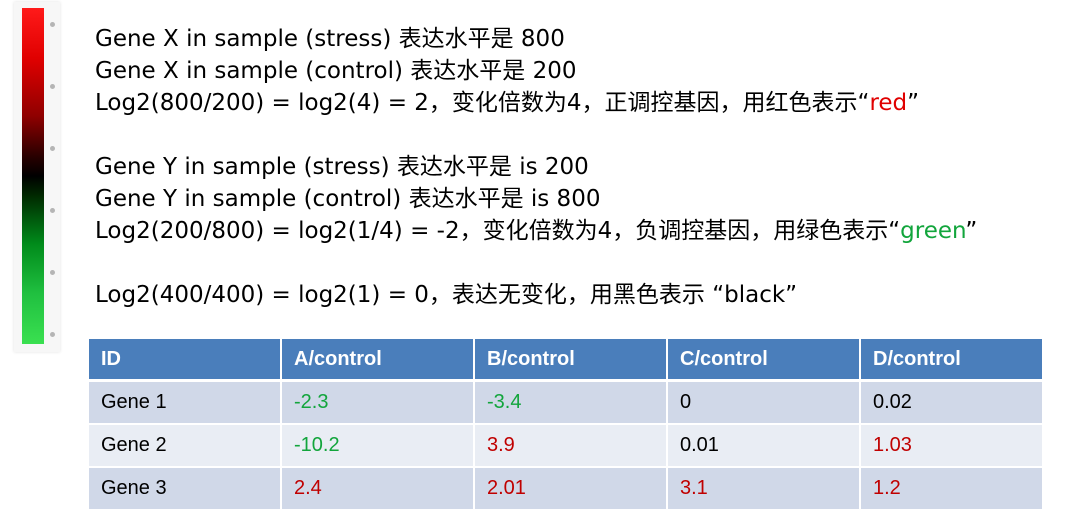 The width and height of the screenshot is (1065, 517). I want to click on table-row: Gene 1 -2.3 -3.4 0 0.02, so click(565, 403).